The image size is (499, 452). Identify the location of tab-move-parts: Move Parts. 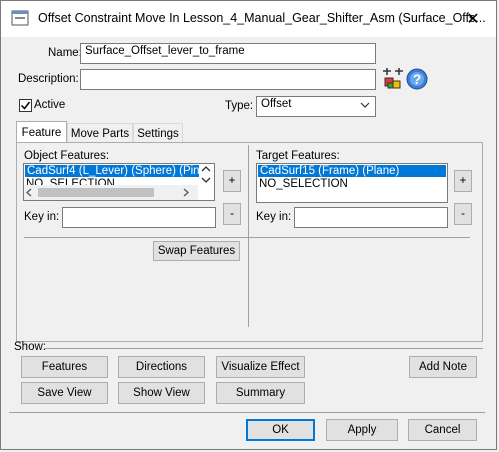
(100, 133).